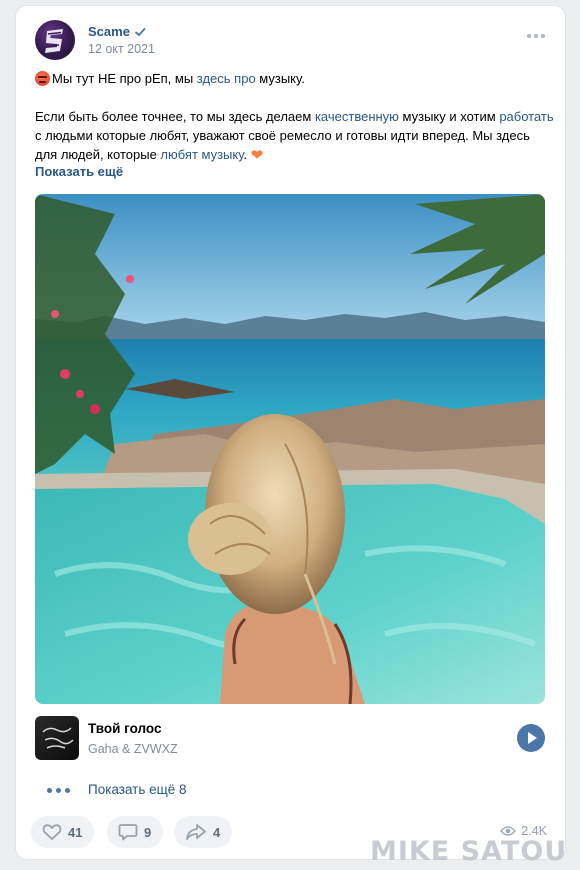  I want to click on angry-emoji-icon, so click(42, 78).